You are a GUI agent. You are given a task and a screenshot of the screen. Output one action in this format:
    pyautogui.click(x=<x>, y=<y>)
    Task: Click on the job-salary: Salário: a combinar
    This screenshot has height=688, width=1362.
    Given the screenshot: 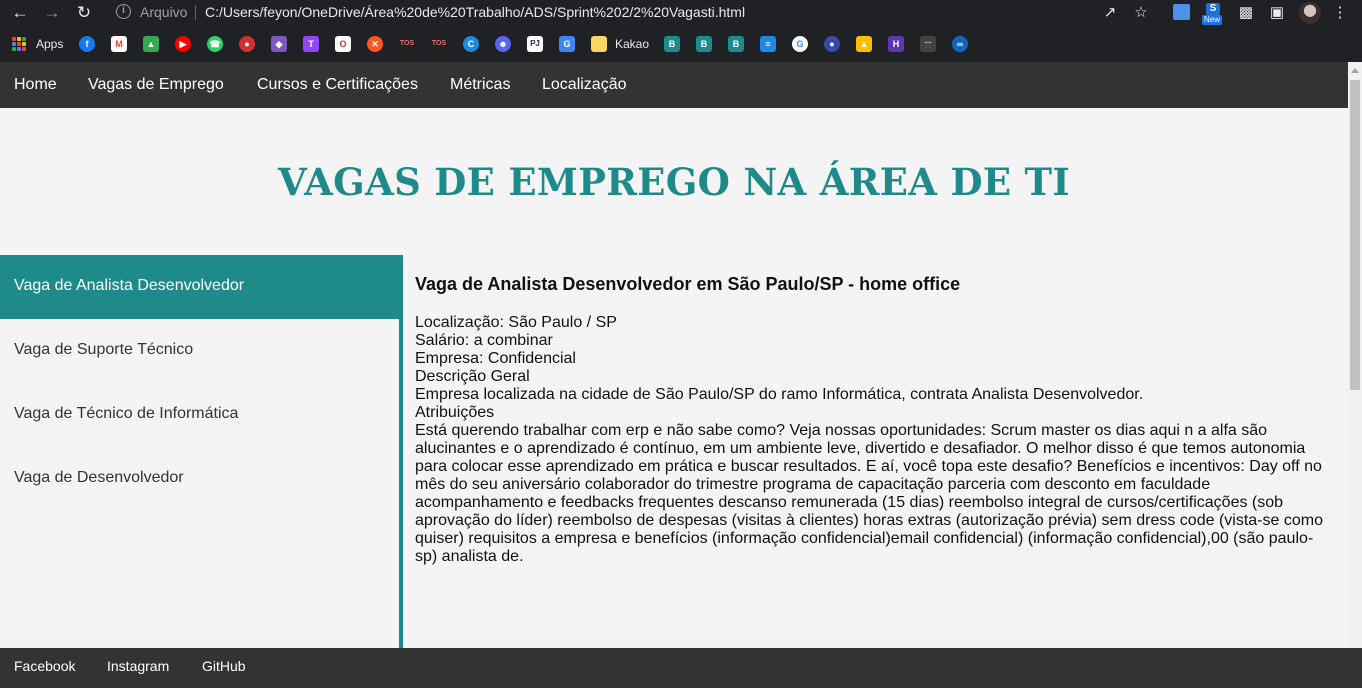 What is the action you would take?
    pyautogui.click(x=484, y=340)
    